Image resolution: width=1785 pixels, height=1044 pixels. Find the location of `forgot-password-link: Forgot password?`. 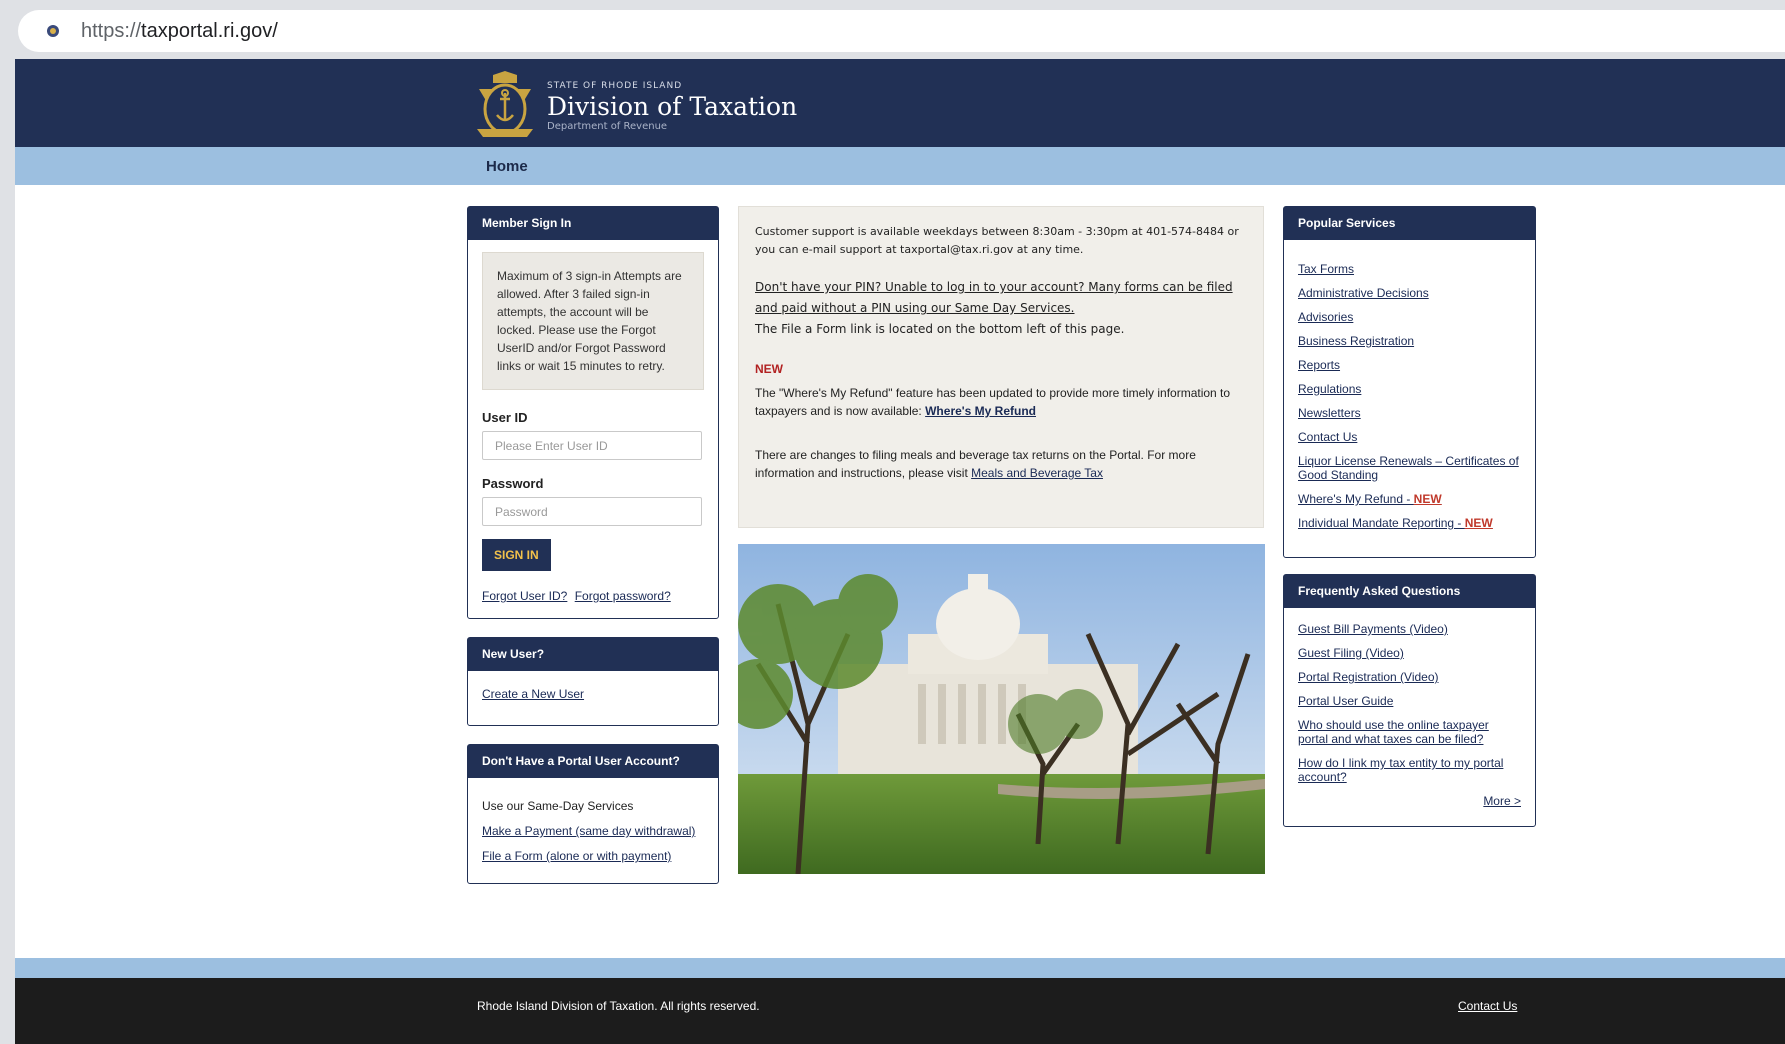

forgot-password-link: Forgot password? is located at coordinates (623, 596).